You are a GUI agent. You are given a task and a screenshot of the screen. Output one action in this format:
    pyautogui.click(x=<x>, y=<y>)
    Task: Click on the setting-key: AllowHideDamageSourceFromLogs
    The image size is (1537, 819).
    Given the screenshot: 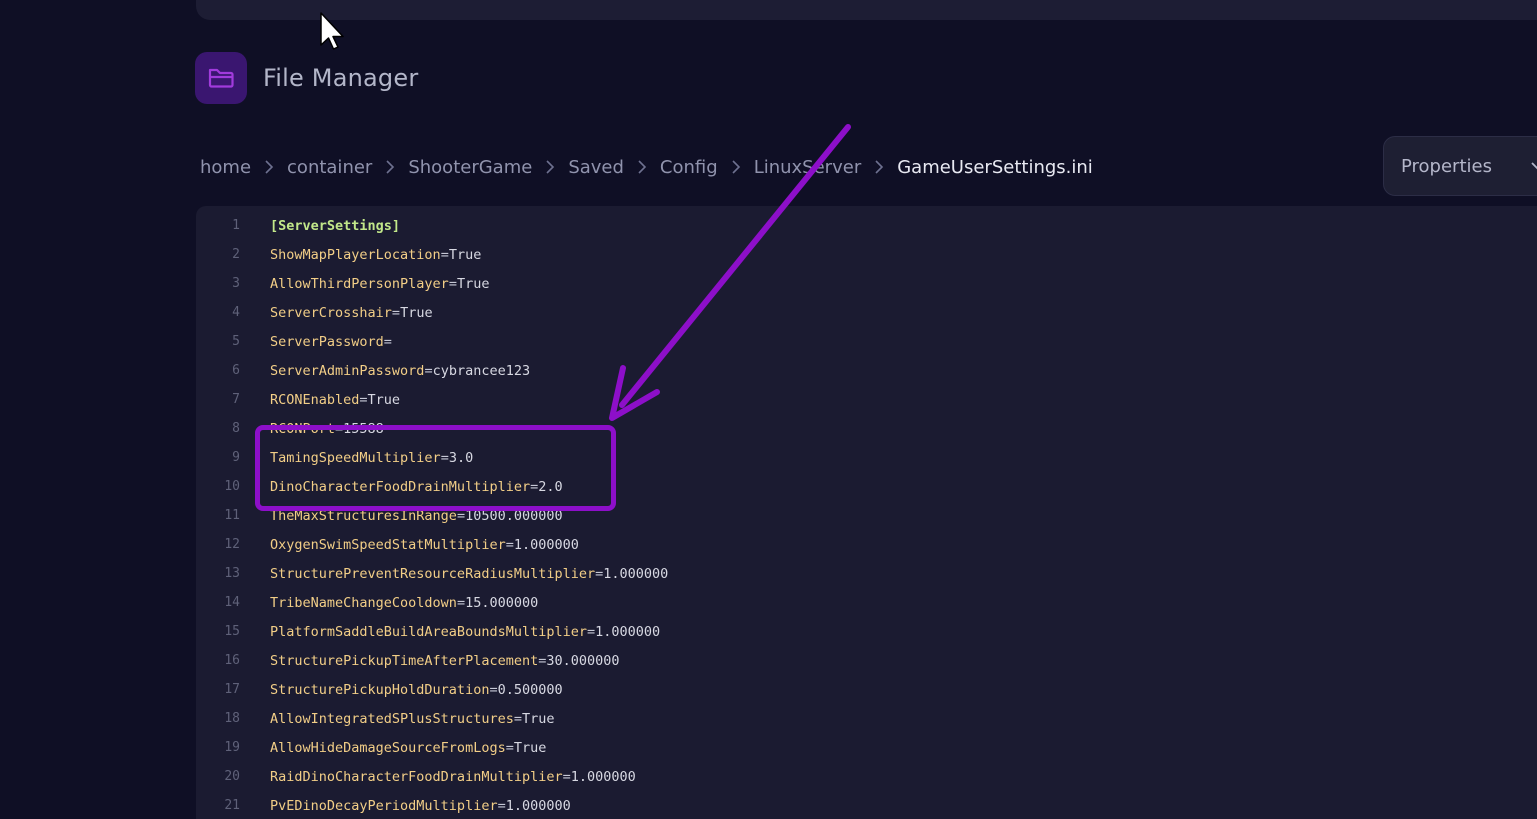 What is the action you would take?
    pyautogui.click(x=388, y=747)
    